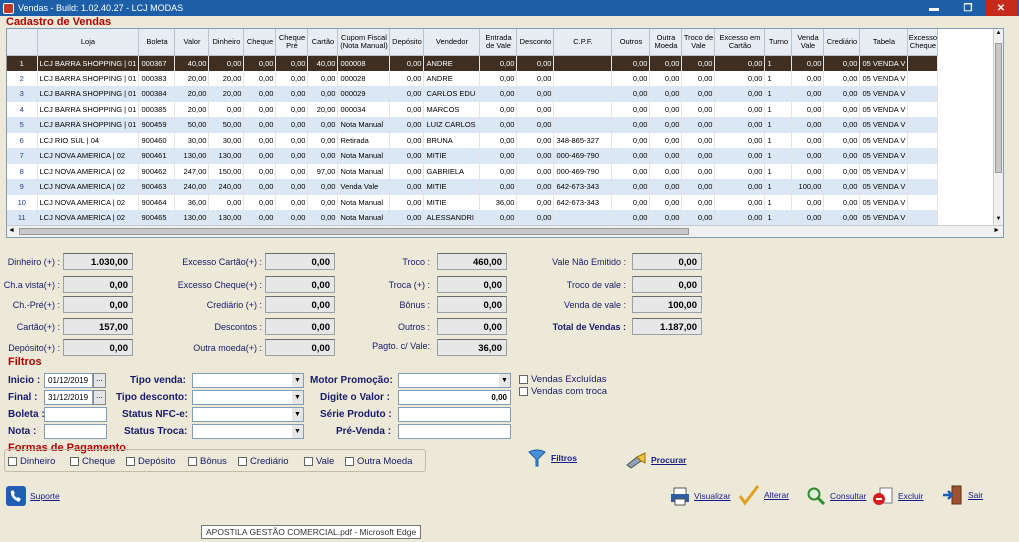 This screenshot has height=542, width=1019. I want to click on table-cell: LCJ RIO SUL | 04, so click(88, 140).